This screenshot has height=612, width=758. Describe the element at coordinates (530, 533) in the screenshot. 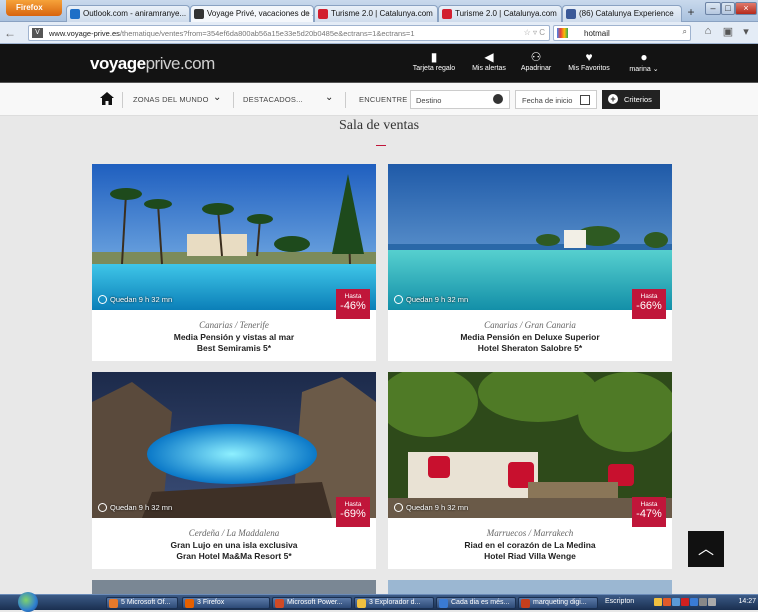

I see `card-location: Marruecos / Marrakech` at that location.